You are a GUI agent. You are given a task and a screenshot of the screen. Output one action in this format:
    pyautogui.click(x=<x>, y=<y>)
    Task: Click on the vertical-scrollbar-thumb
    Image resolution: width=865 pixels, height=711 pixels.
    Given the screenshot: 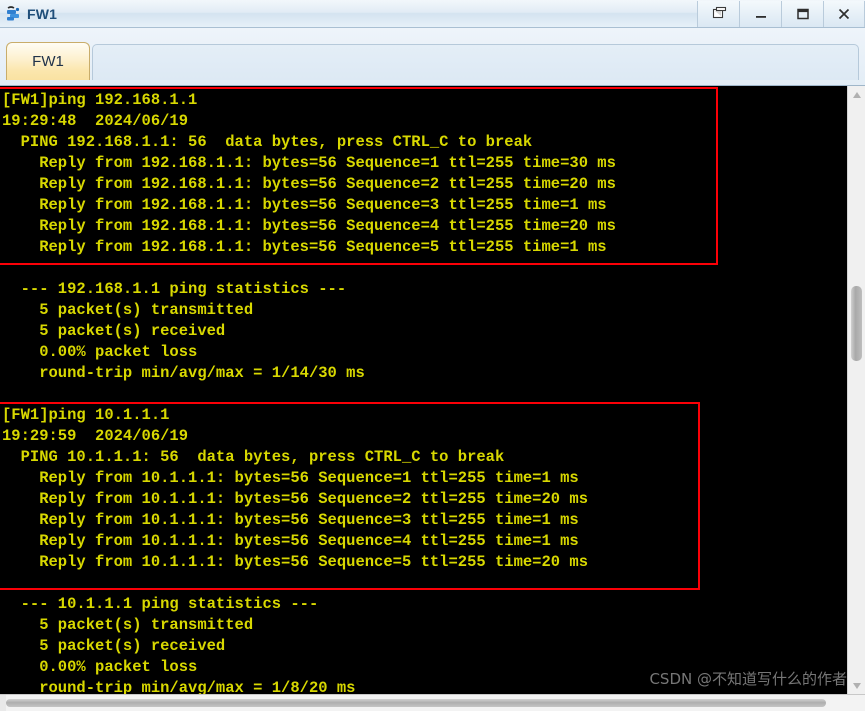 What is the action you would take?
    pyautogui.click(x=856, y=323)
    